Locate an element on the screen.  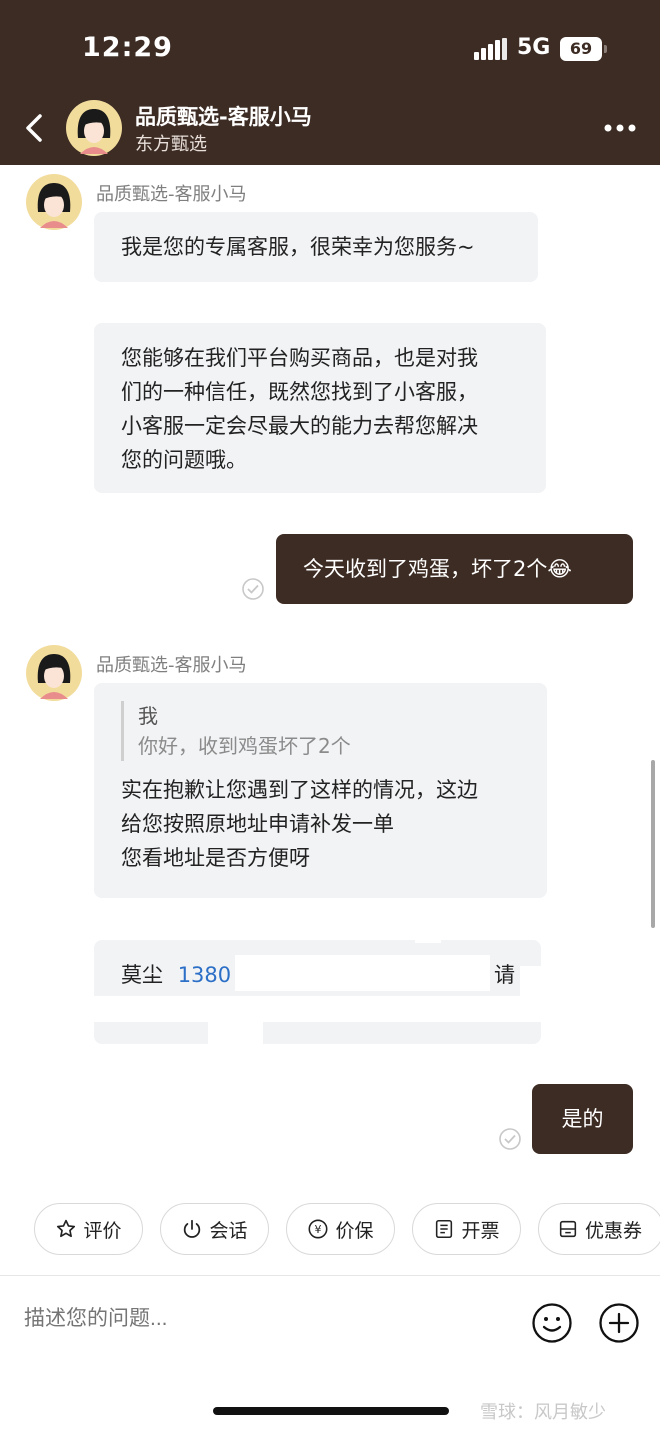
network-type: 5G is located at coordinates (534, 47).